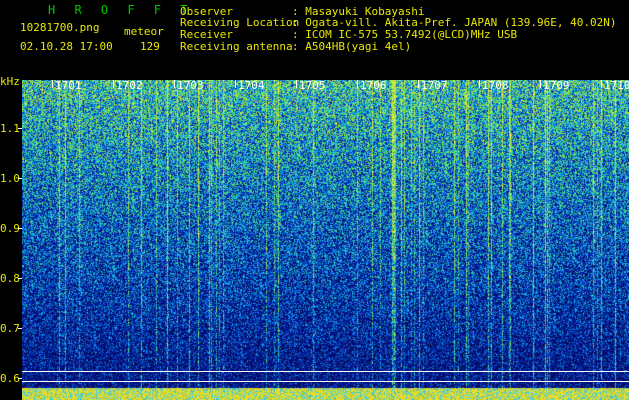  What do you see at coordinates (325, 381) in the screenshot?
I see `marker-line-lower` at bounding box center [325, 381].